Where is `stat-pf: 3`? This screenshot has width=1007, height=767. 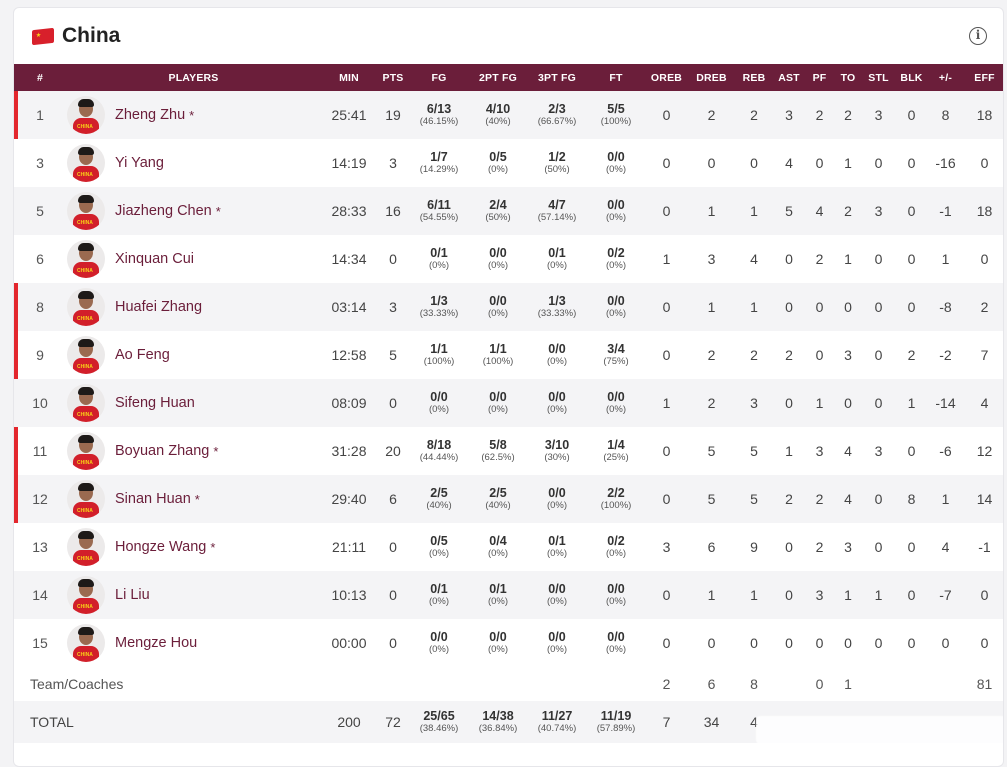 stat-pf: 3 is located at coordinates (819, 595).